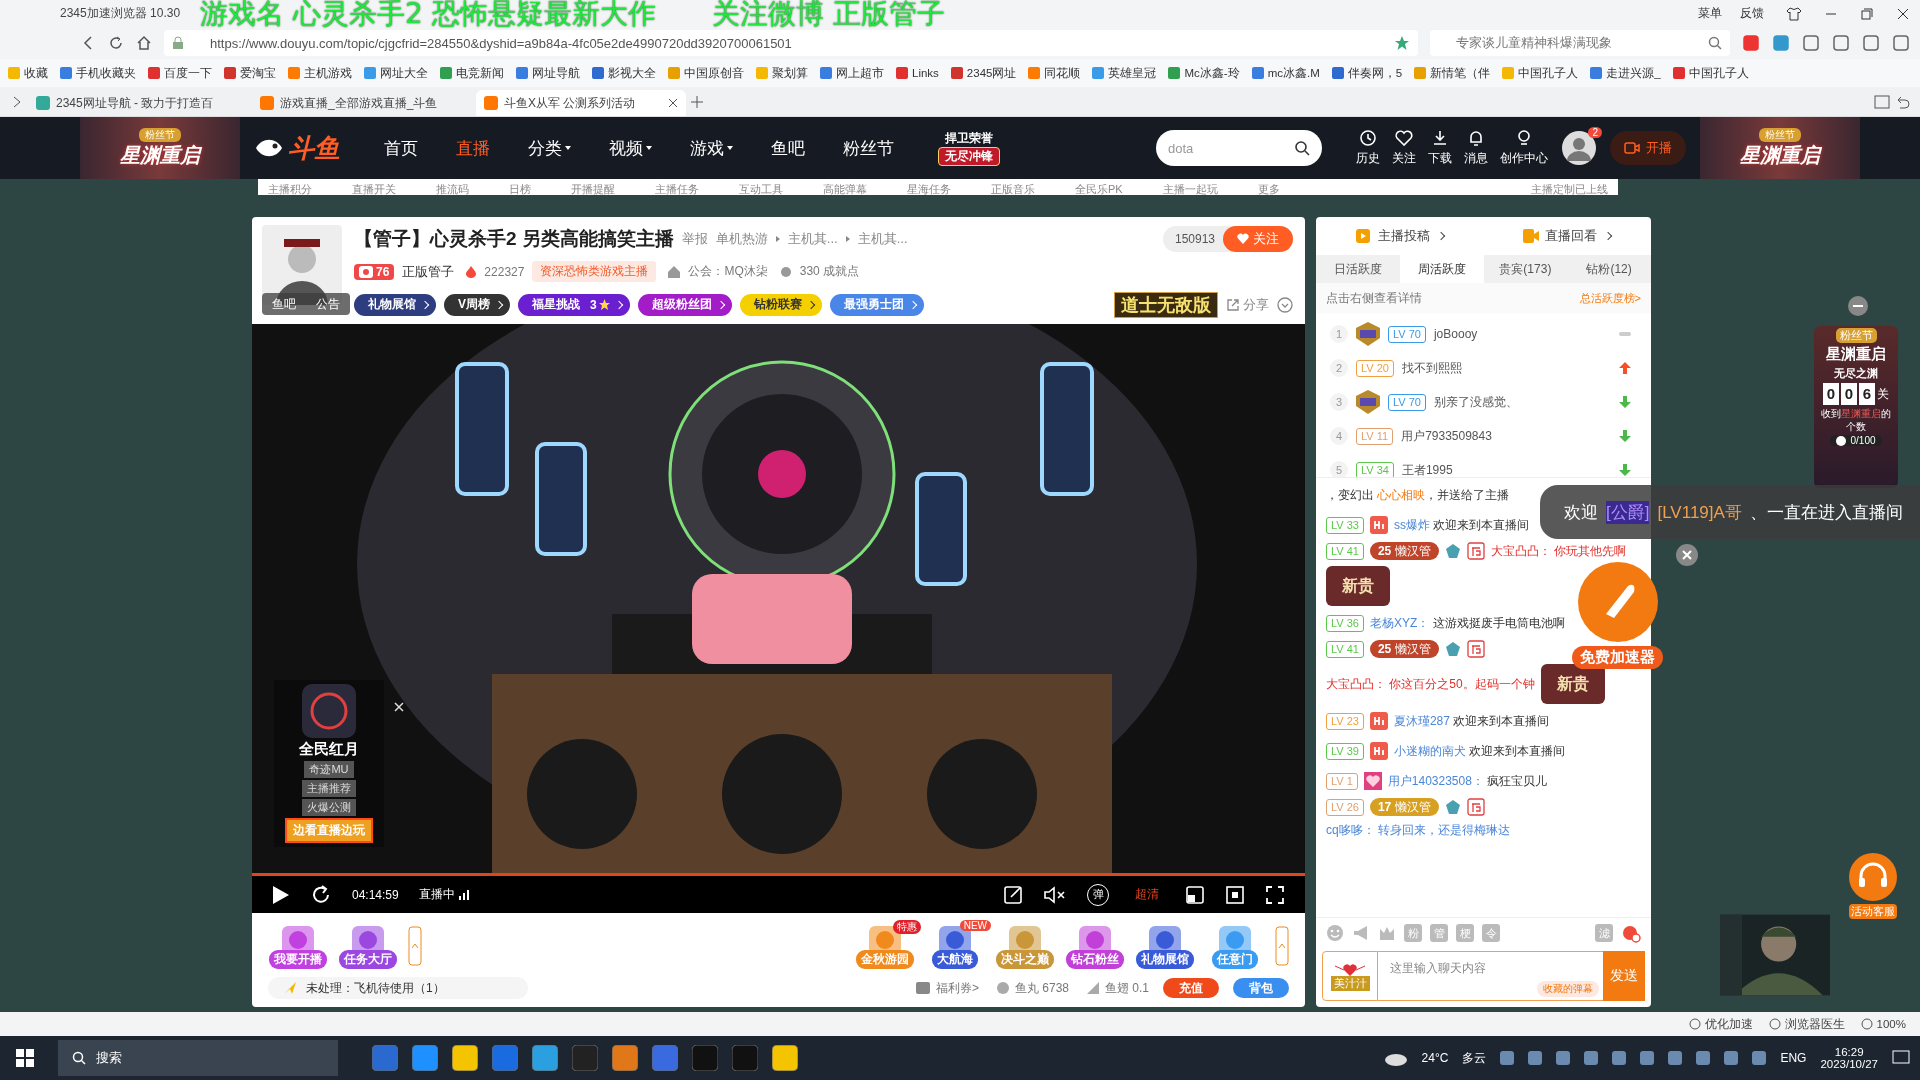  Describe the element at coordinates (581, 103) in the screenshot. I see `browser-tab: 斗鱼X从军 公测系列活动` at that location.